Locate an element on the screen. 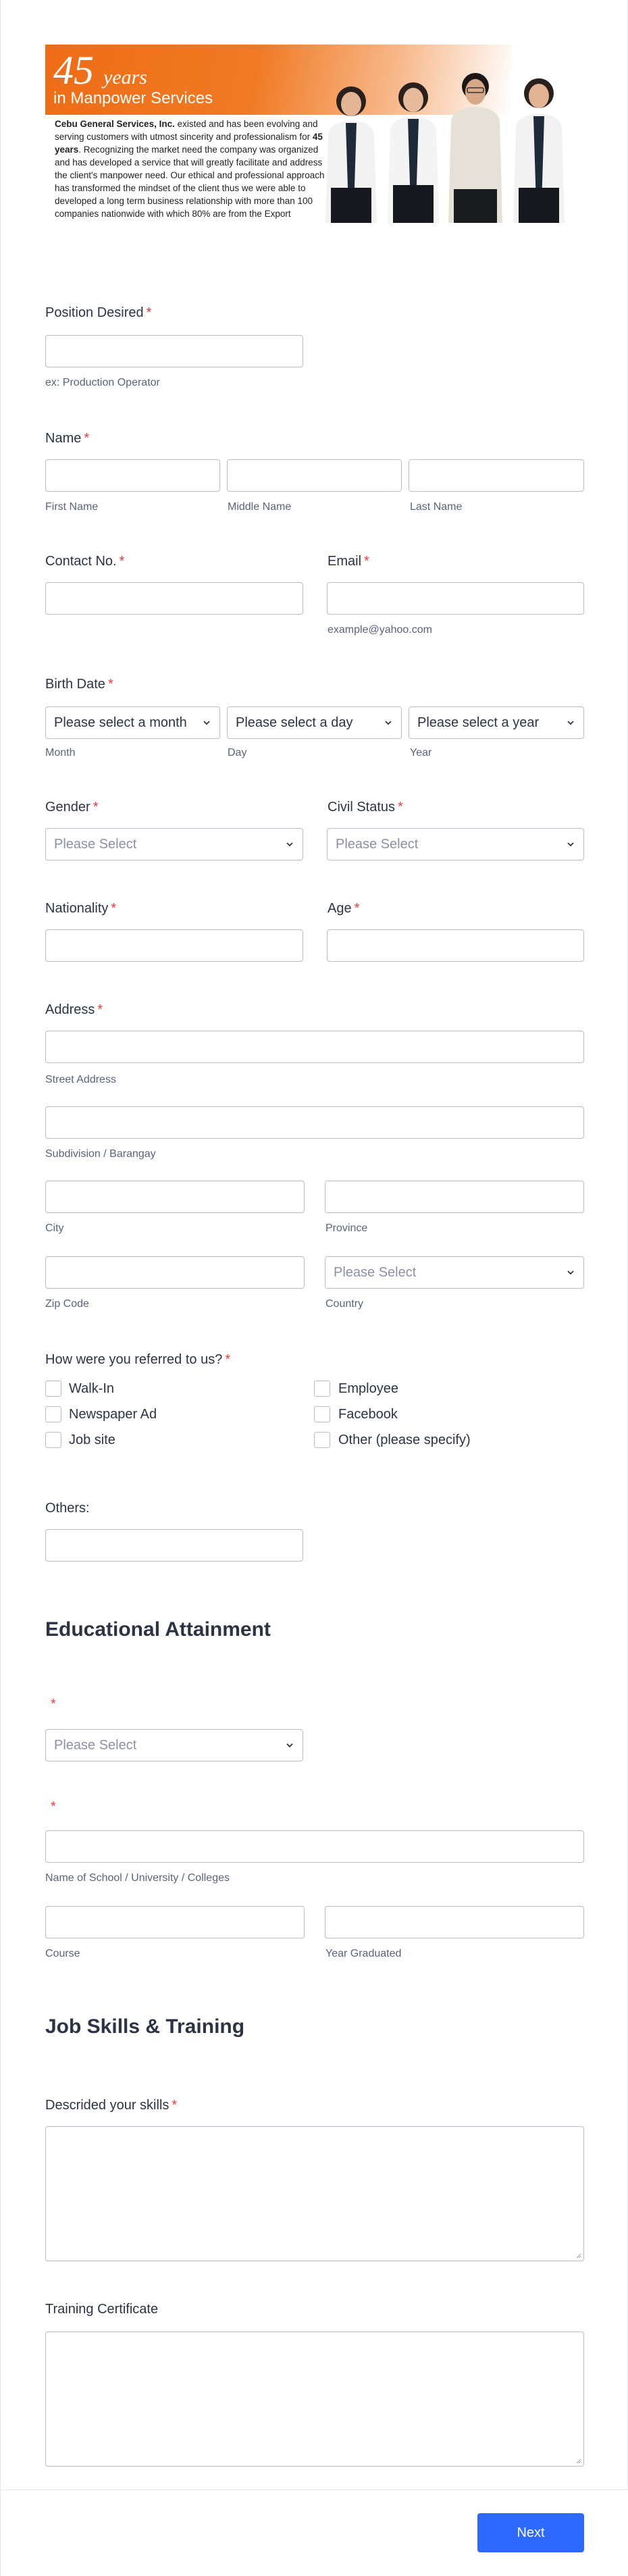  others-label: Others: is located at coordinates (67, 1509).